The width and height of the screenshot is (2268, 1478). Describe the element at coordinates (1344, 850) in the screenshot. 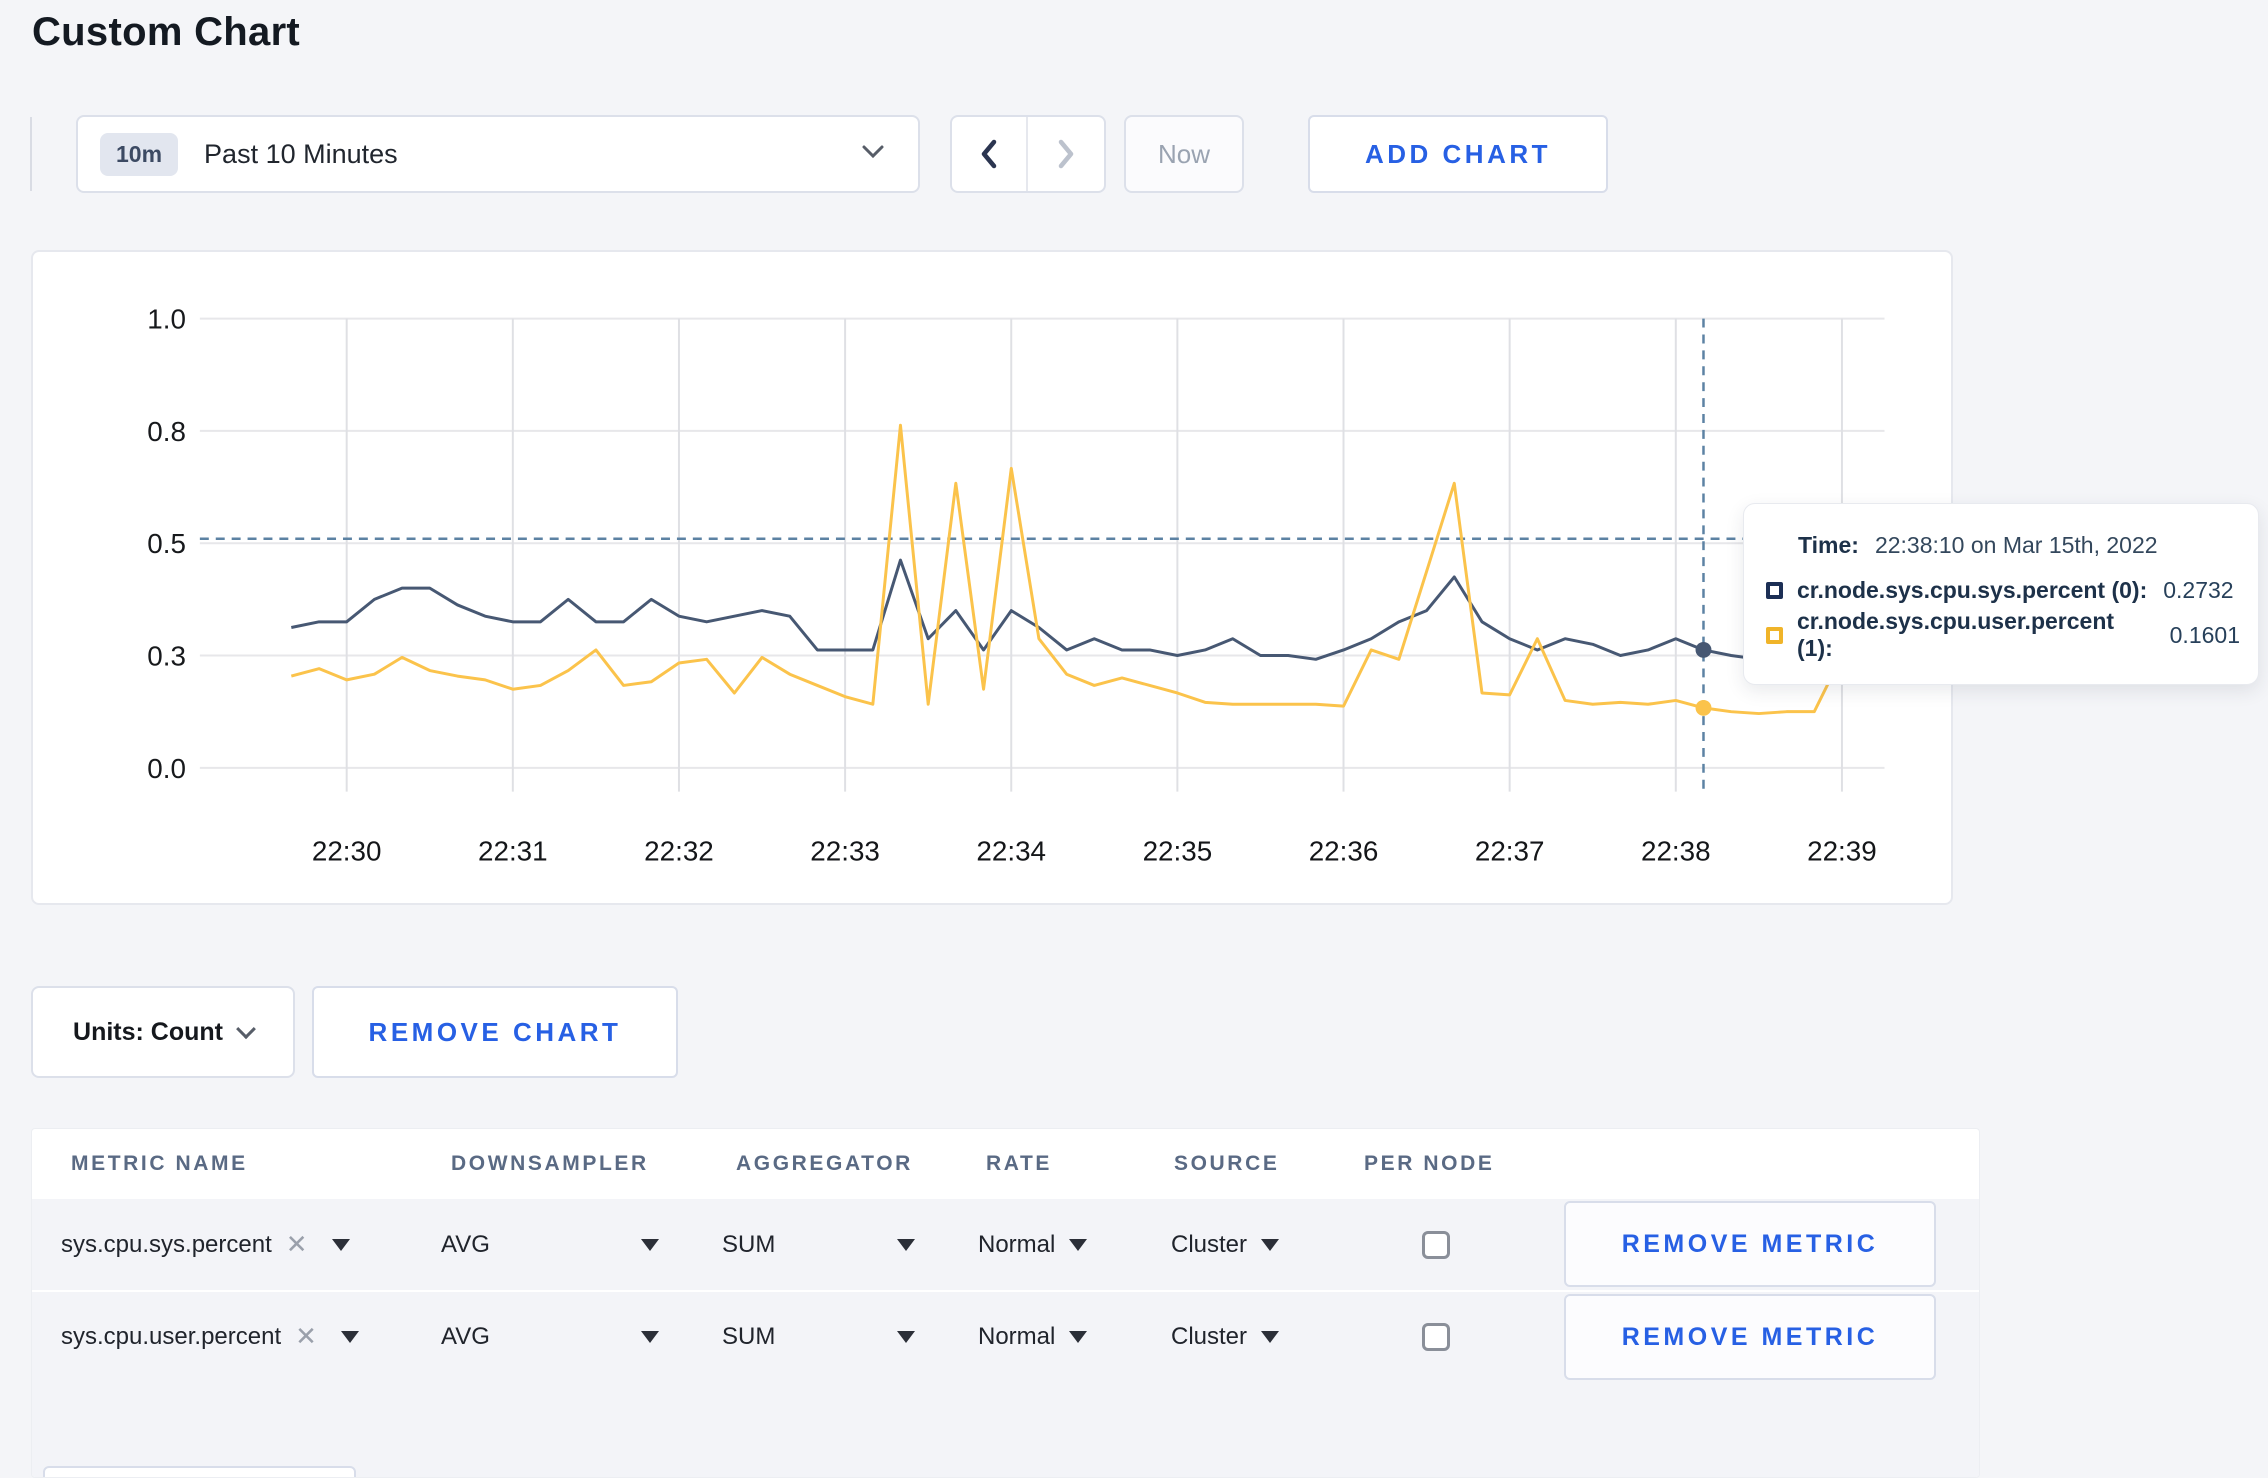

I see `x-axis-tick-label: 22:36` at that location.